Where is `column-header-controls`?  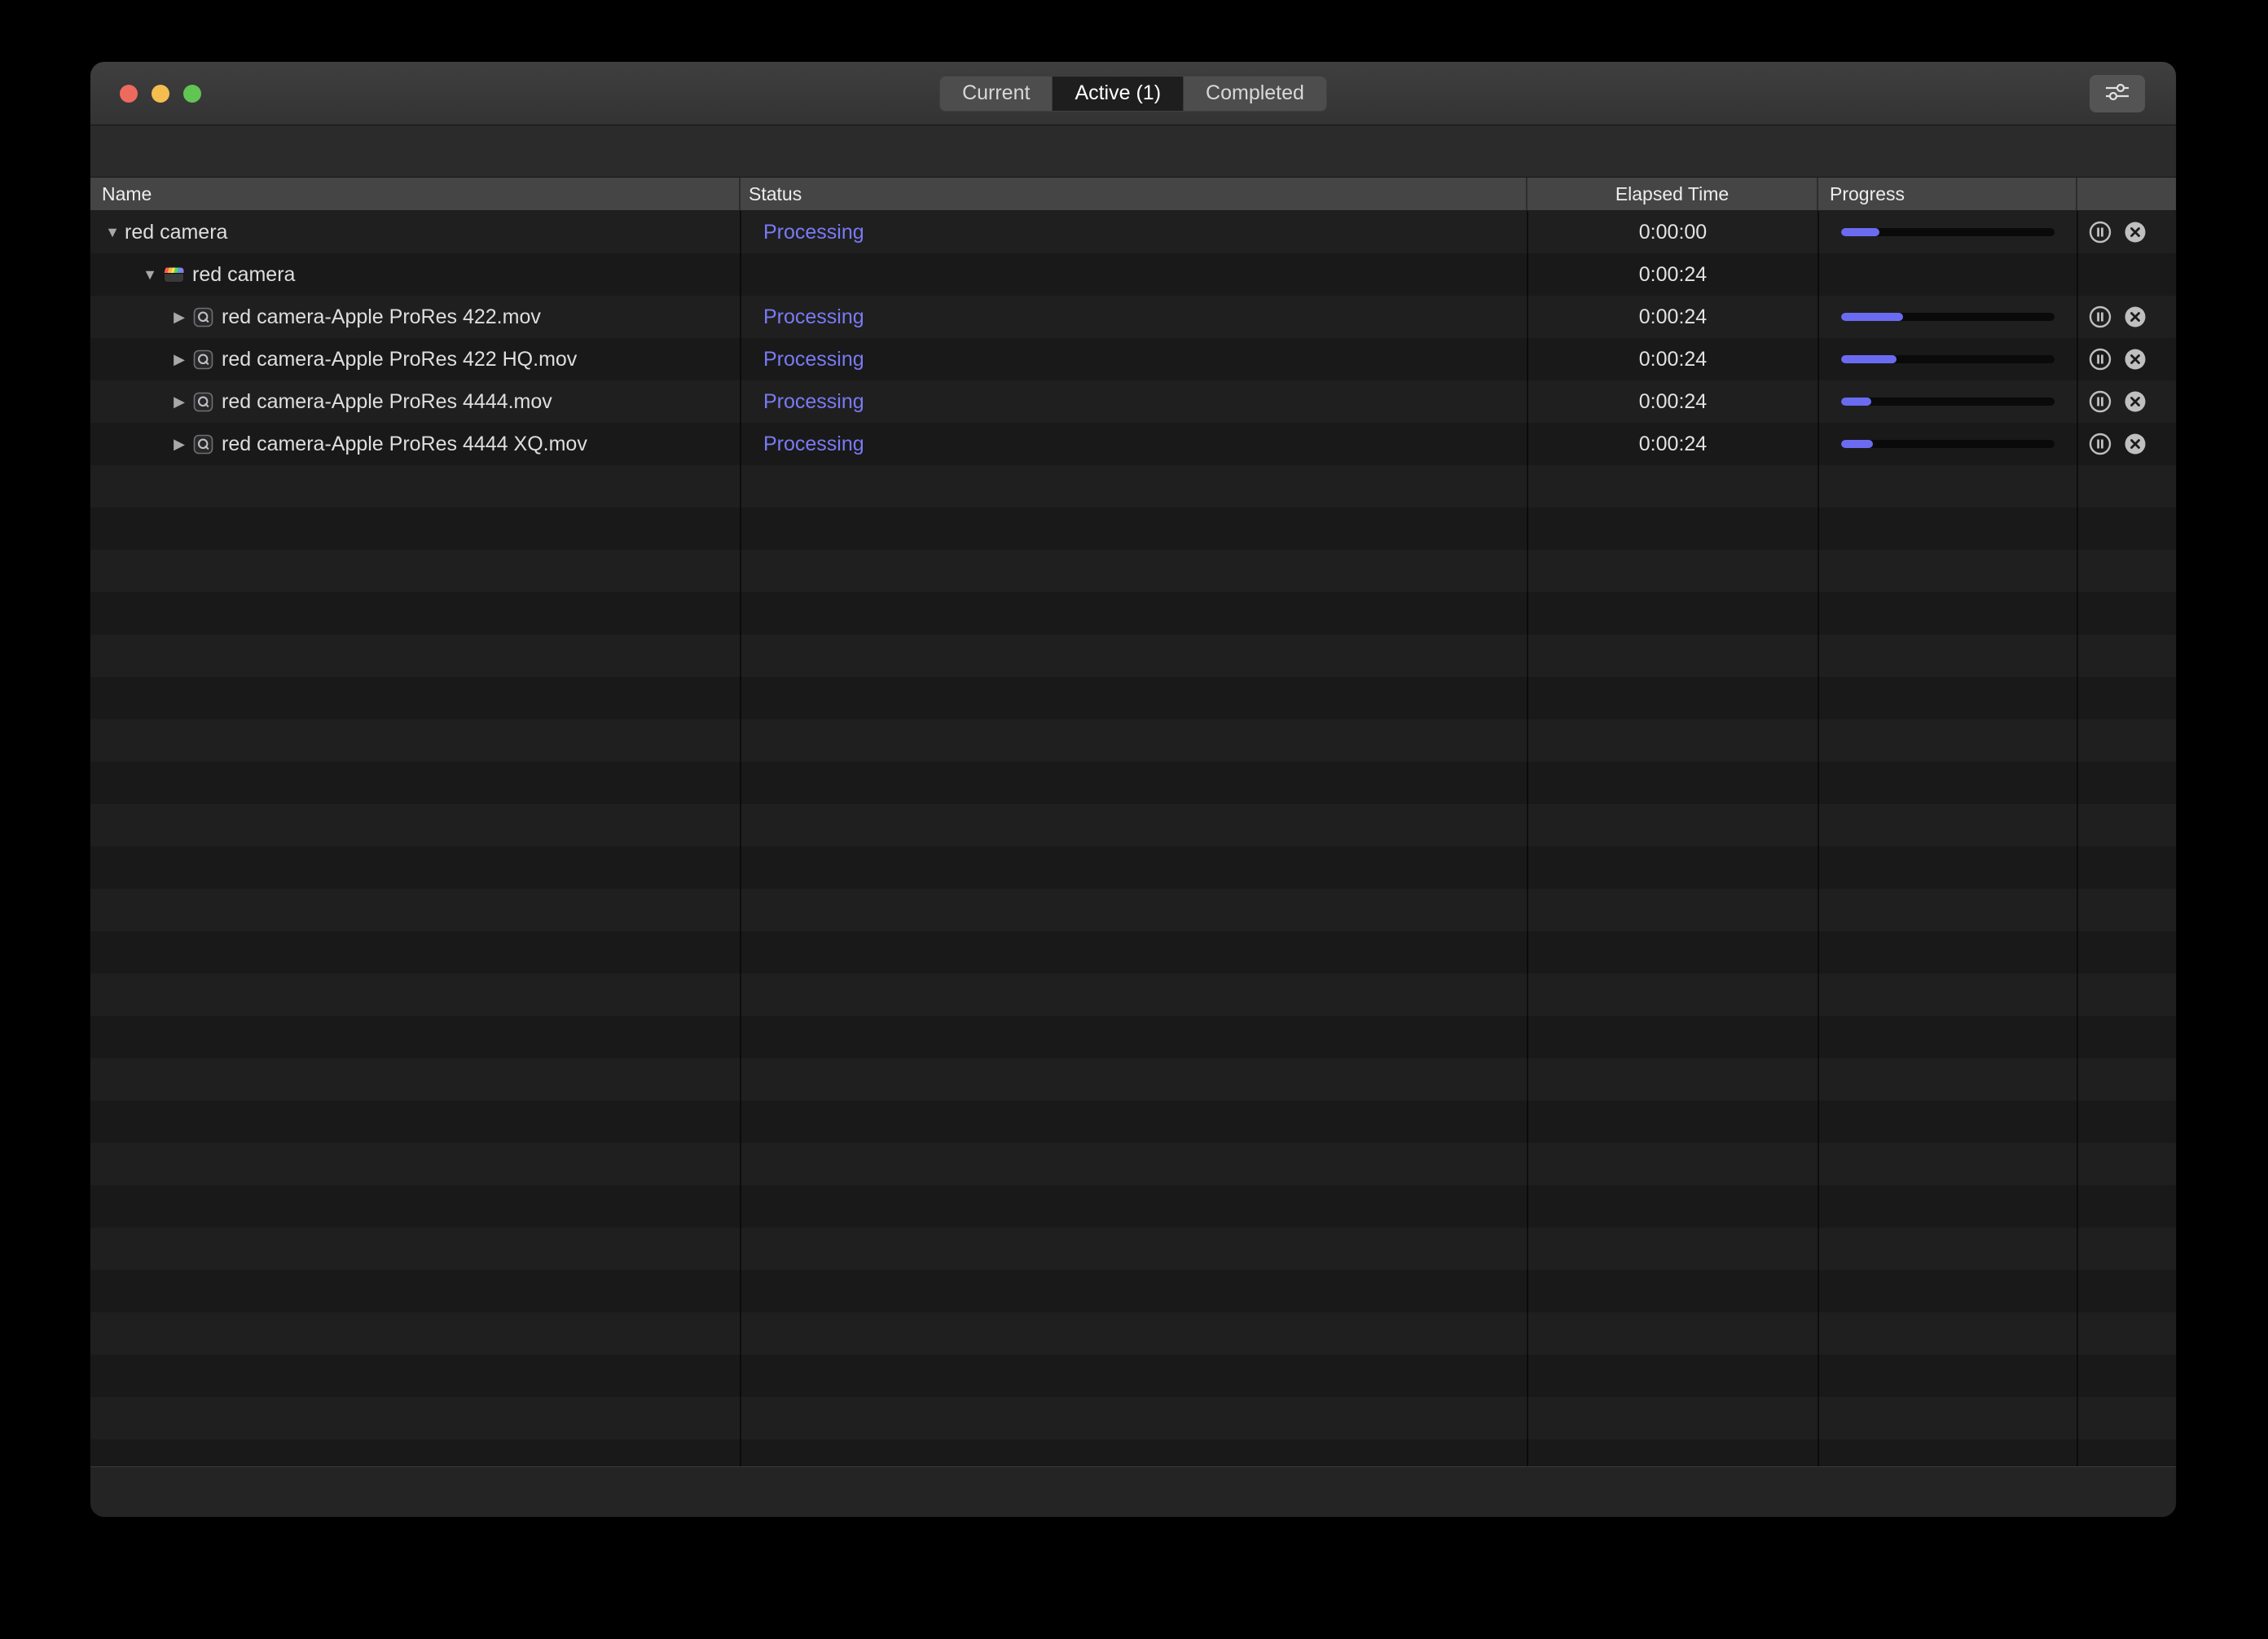
column-header-controls is located at coordinates (2126, 194).